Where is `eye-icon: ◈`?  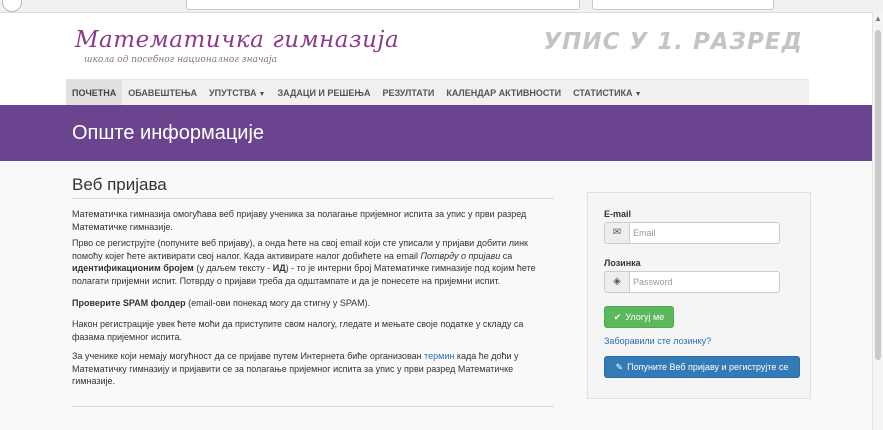 eye-icon: ◈ is located at coordinates (617, 282).